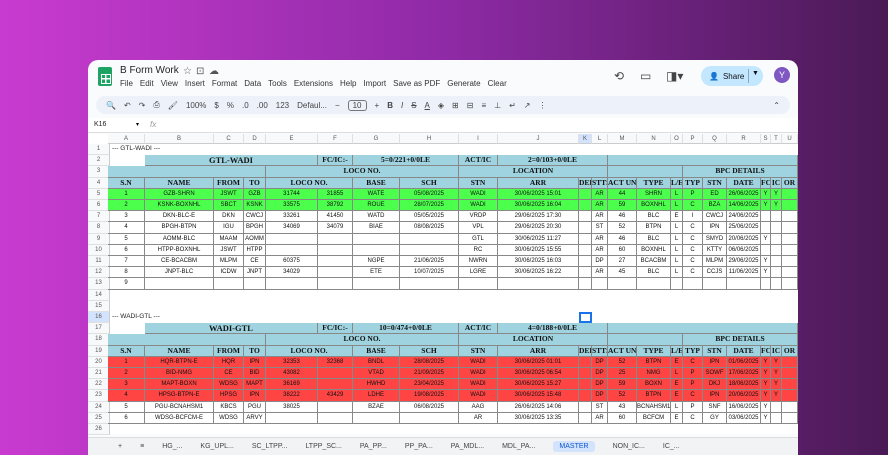 The height and width of the screenshot is (455, 888). Describe the element at coordinates (99, 161) in the screenshot. I see `row-header: 2` at that location.